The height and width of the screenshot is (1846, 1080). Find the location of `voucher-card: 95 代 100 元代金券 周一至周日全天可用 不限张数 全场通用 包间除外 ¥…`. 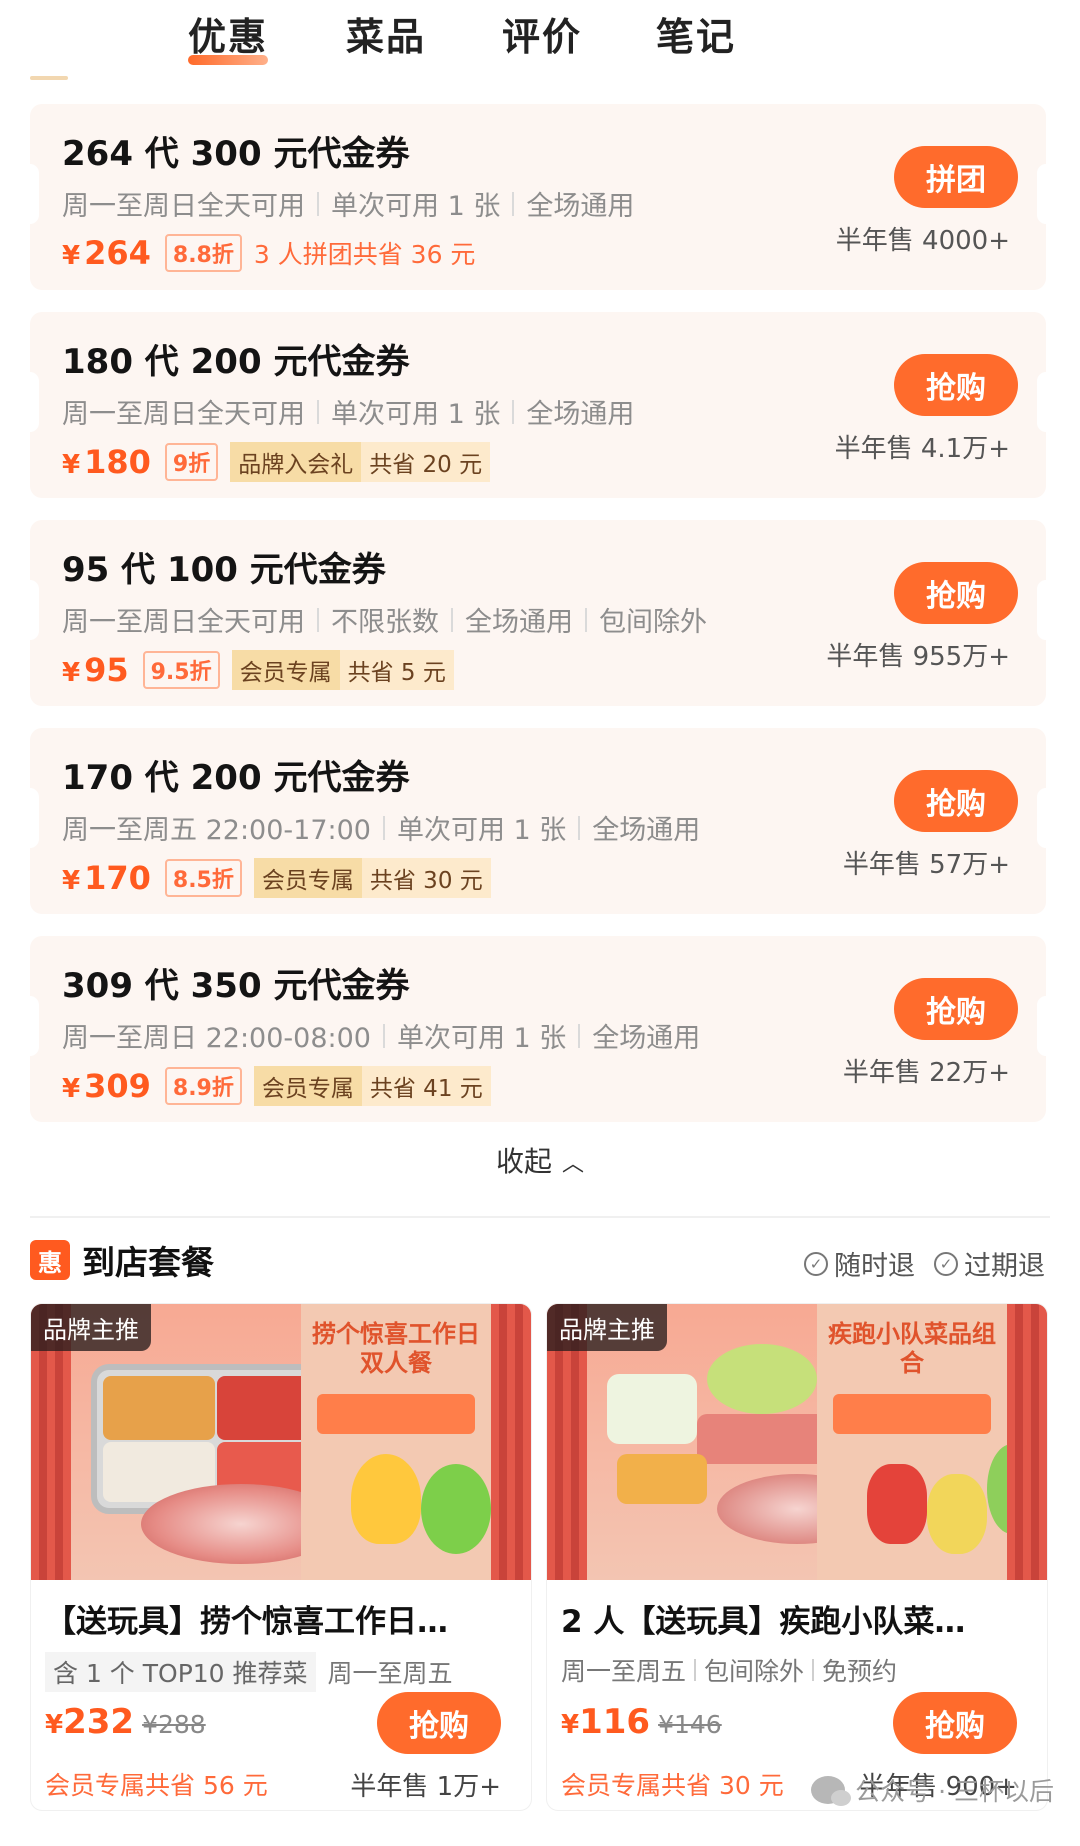

voucher-card: 95 代 100 元代金券 周一至周日全天可用 不限张数 全场通用 包间除外 ¥… is located at coordinates (538, 613).